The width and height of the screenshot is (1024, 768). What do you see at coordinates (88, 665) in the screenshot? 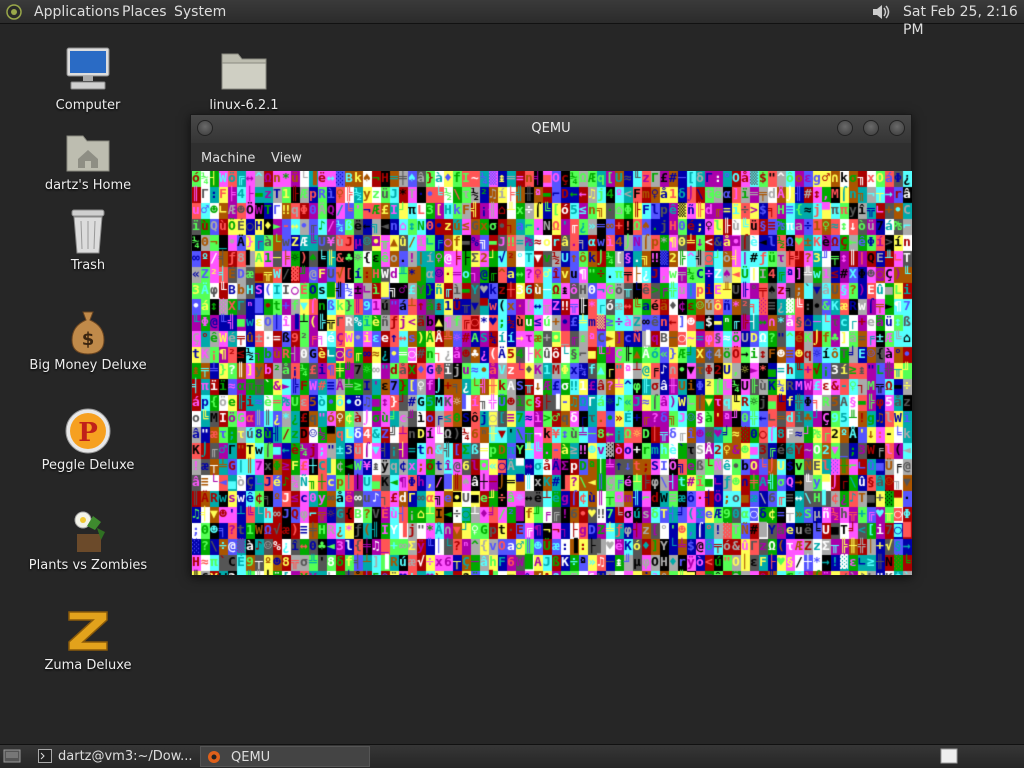
I see `desktop-icon-label: Zuma Deluxe` at bounding box center [88, 665].